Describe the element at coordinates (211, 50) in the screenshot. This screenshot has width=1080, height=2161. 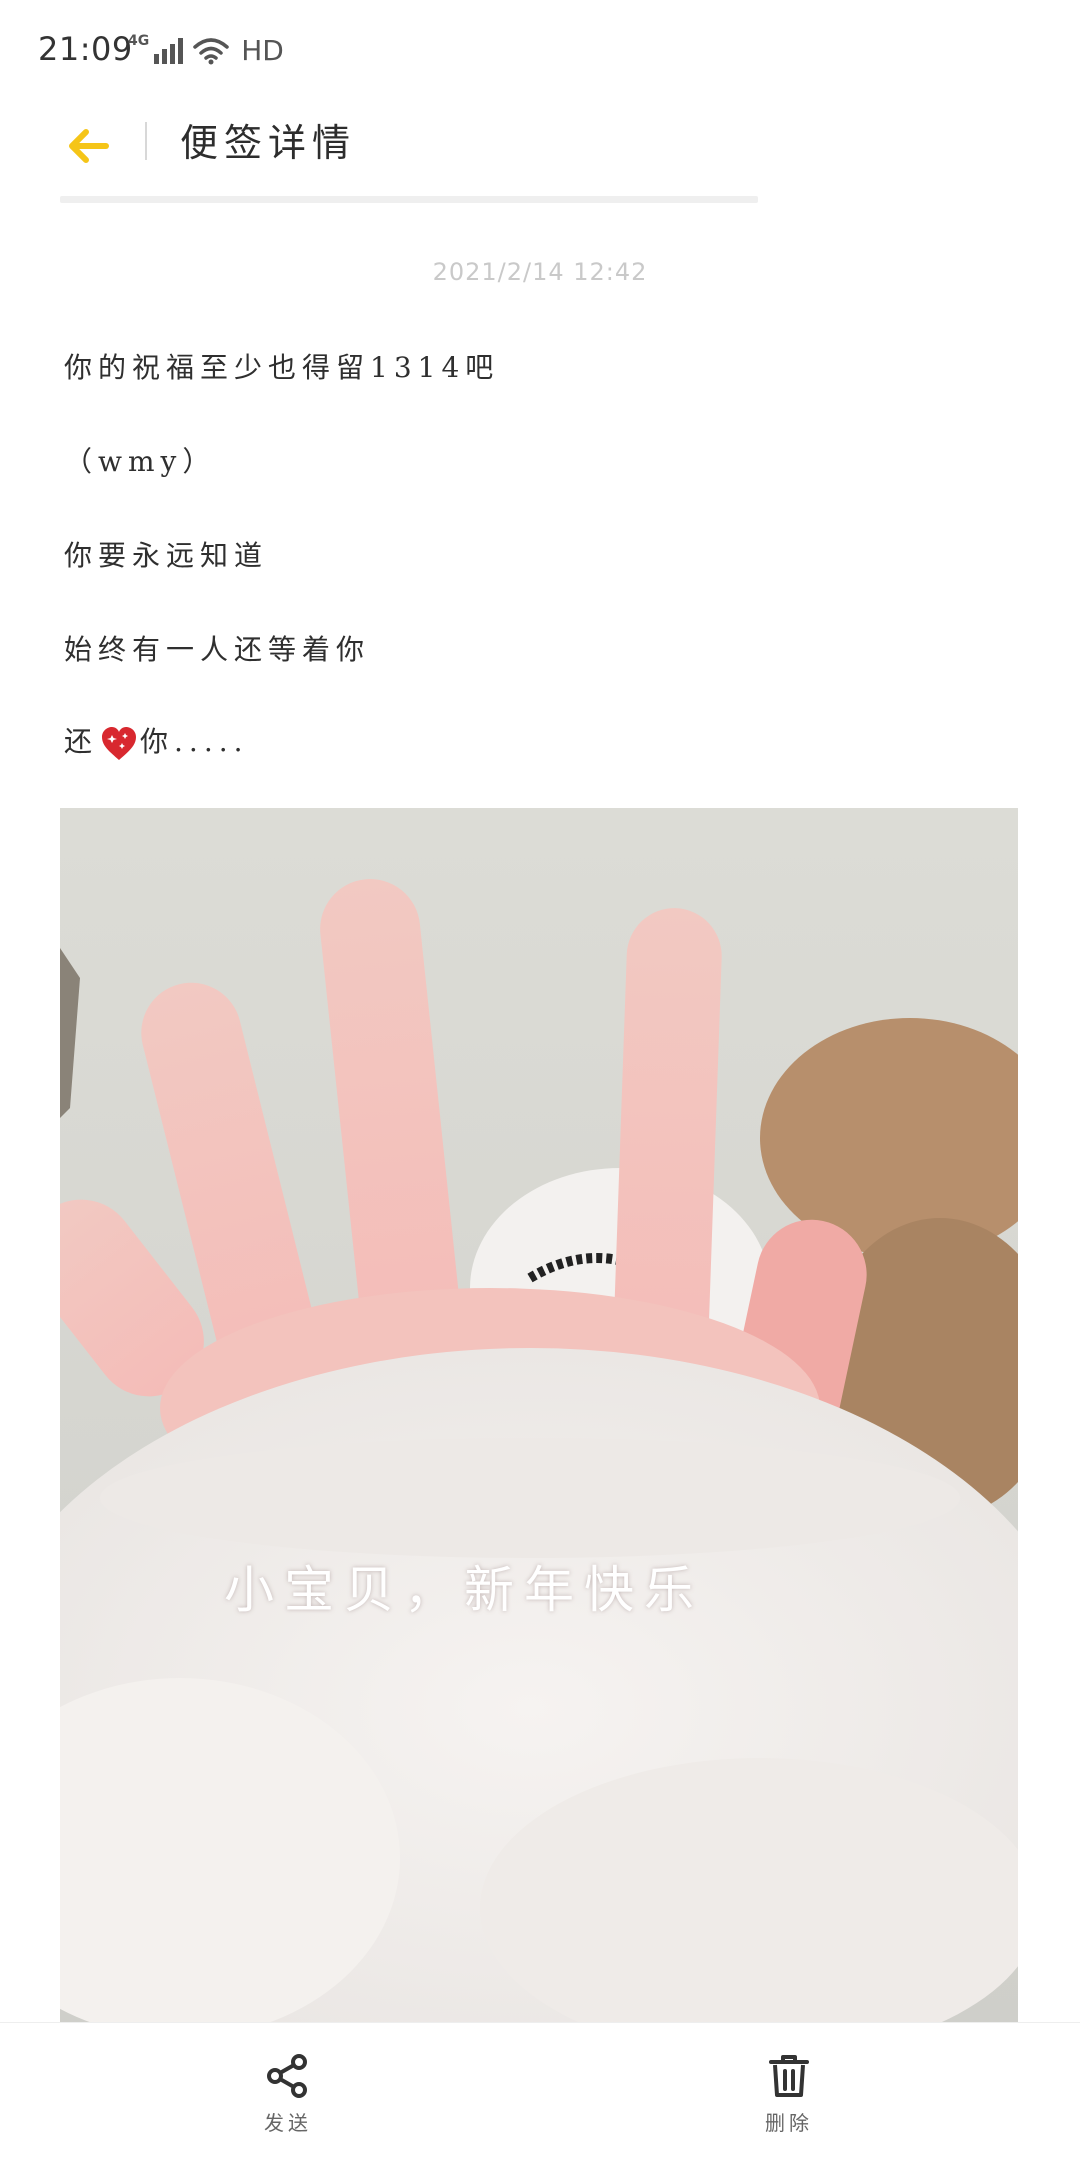
I see `wifi-icon` at that location.